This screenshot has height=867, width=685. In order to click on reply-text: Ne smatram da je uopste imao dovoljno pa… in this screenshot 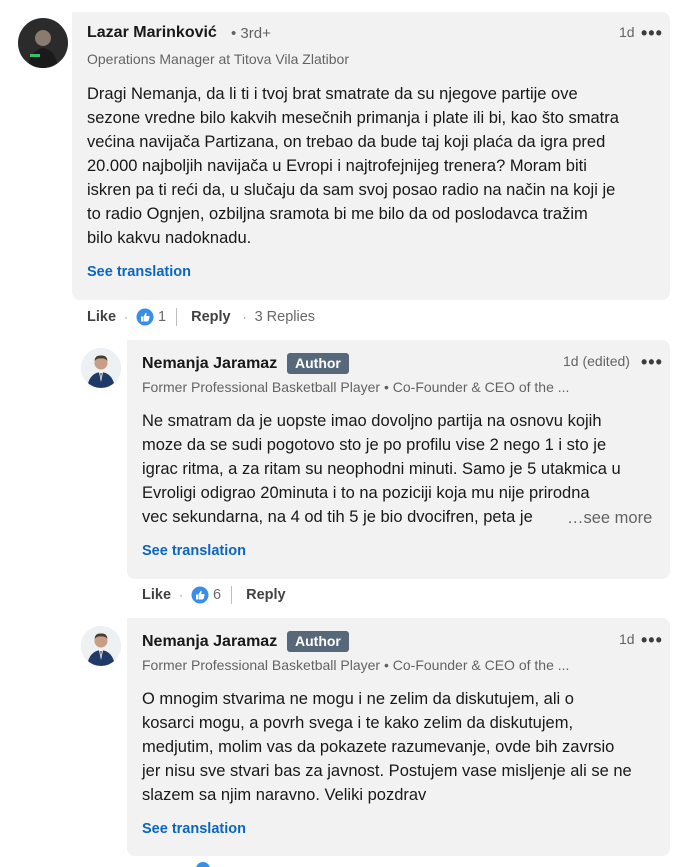, I will do `click(381, 469)`.